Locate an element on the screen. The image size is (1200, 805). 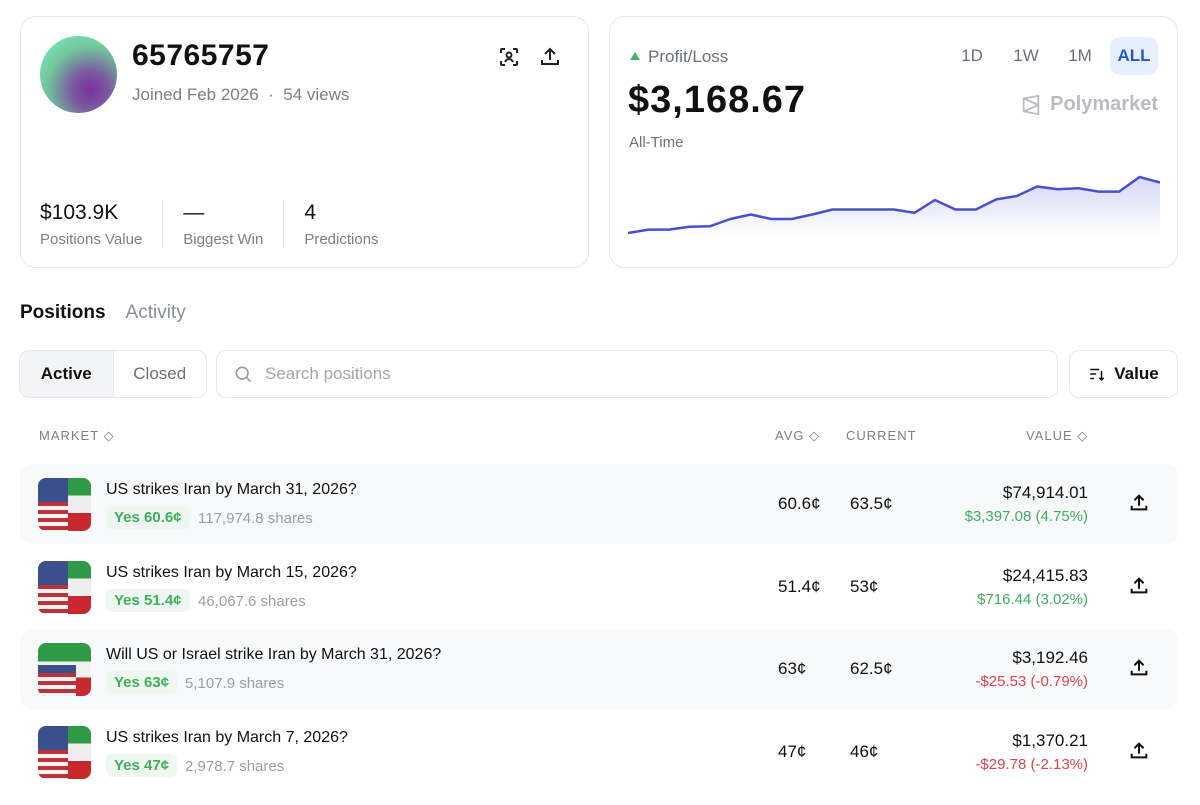
market-title: US strikes Iran by March 7, 2026? is located at coordinates (227, 738).